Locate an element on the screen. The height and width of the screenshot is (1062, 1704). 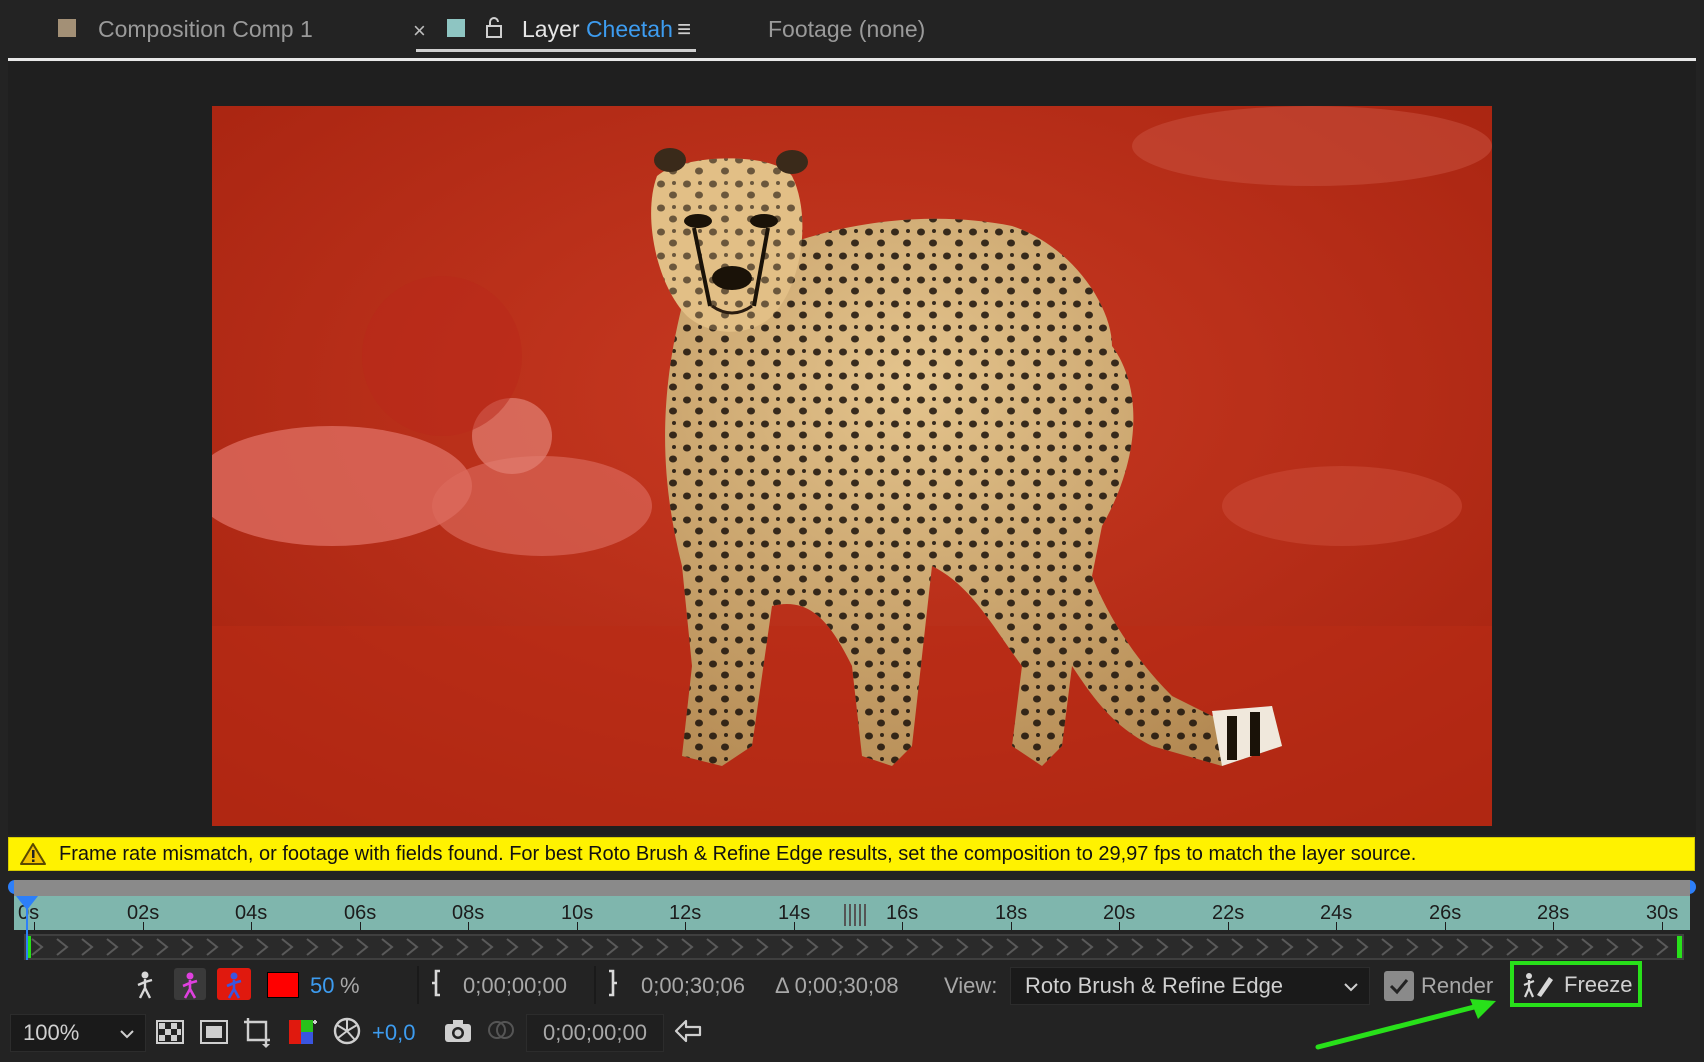
work-area-bar is located at coordinates (852, 888).